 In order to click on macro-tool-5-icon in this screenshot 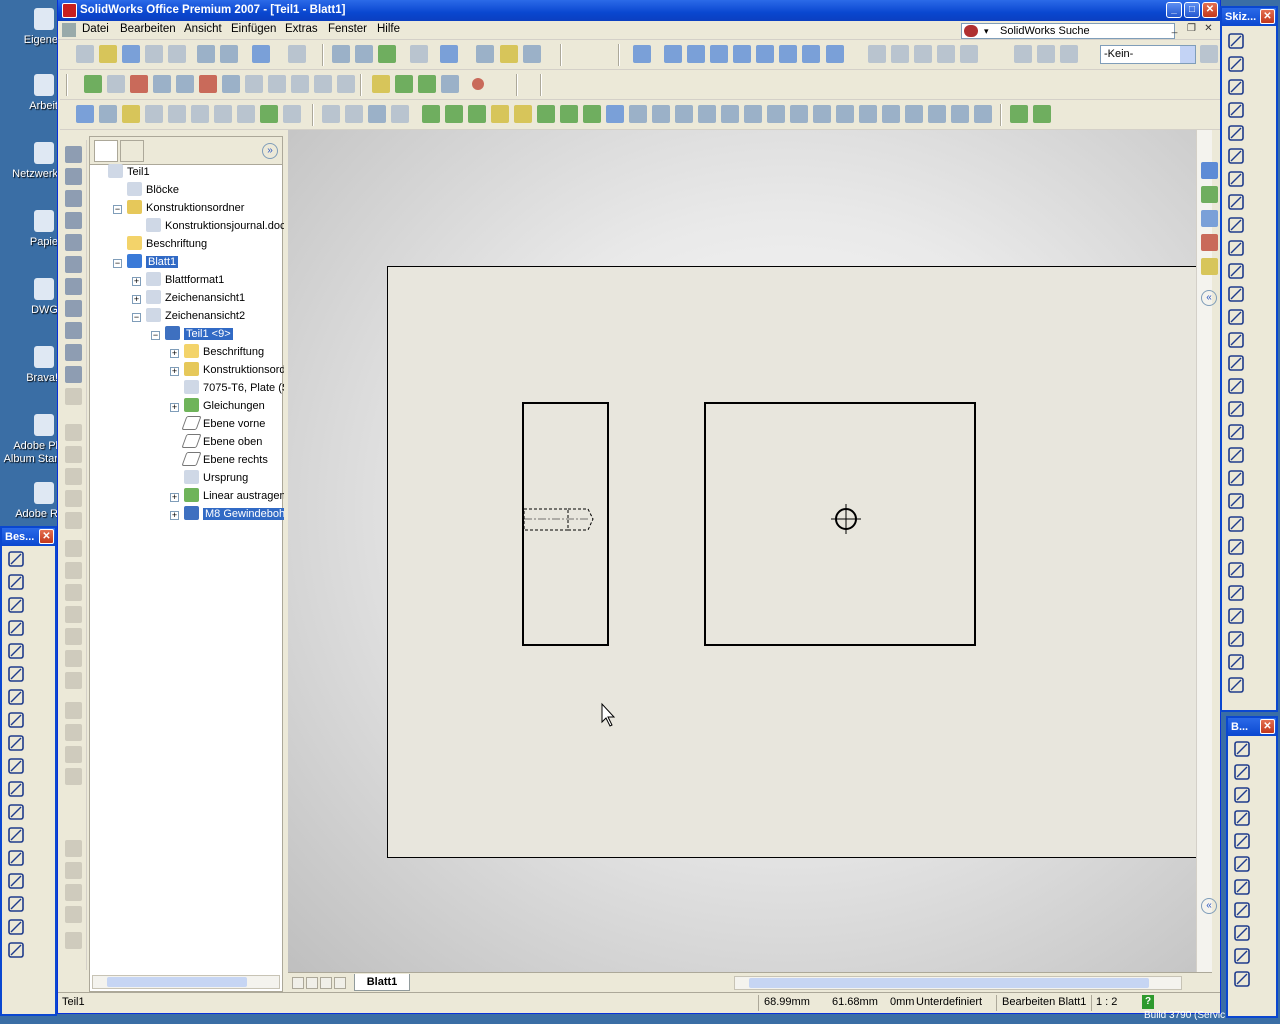, I will do `click(346, 84)`.